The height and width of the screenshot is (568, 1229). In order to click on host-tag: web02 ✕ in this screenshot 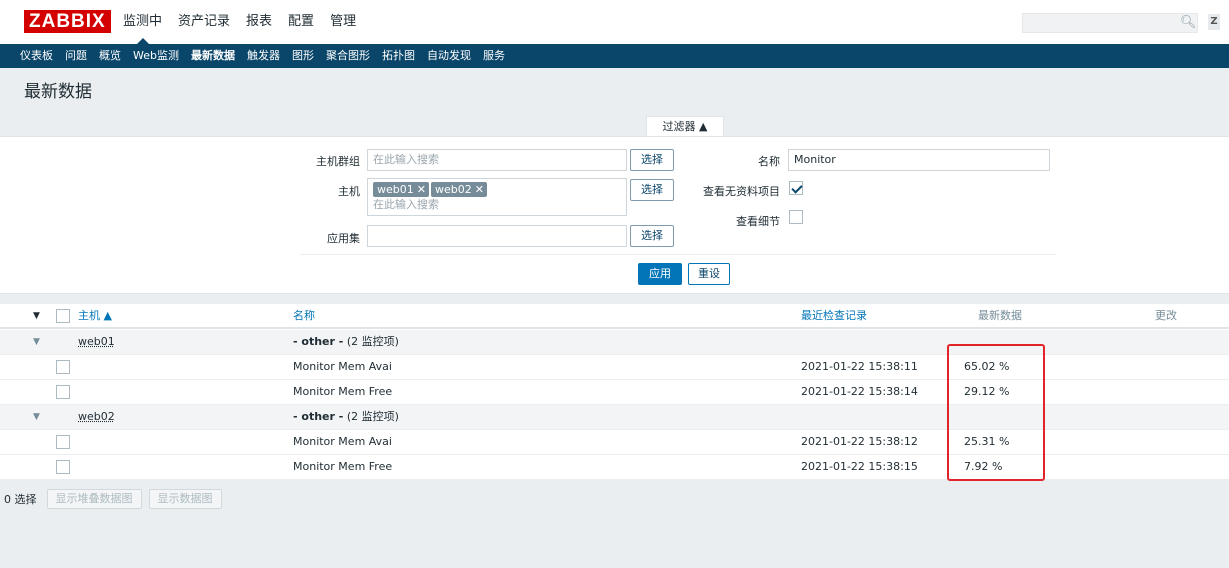, I will do `click(458, 189)`.